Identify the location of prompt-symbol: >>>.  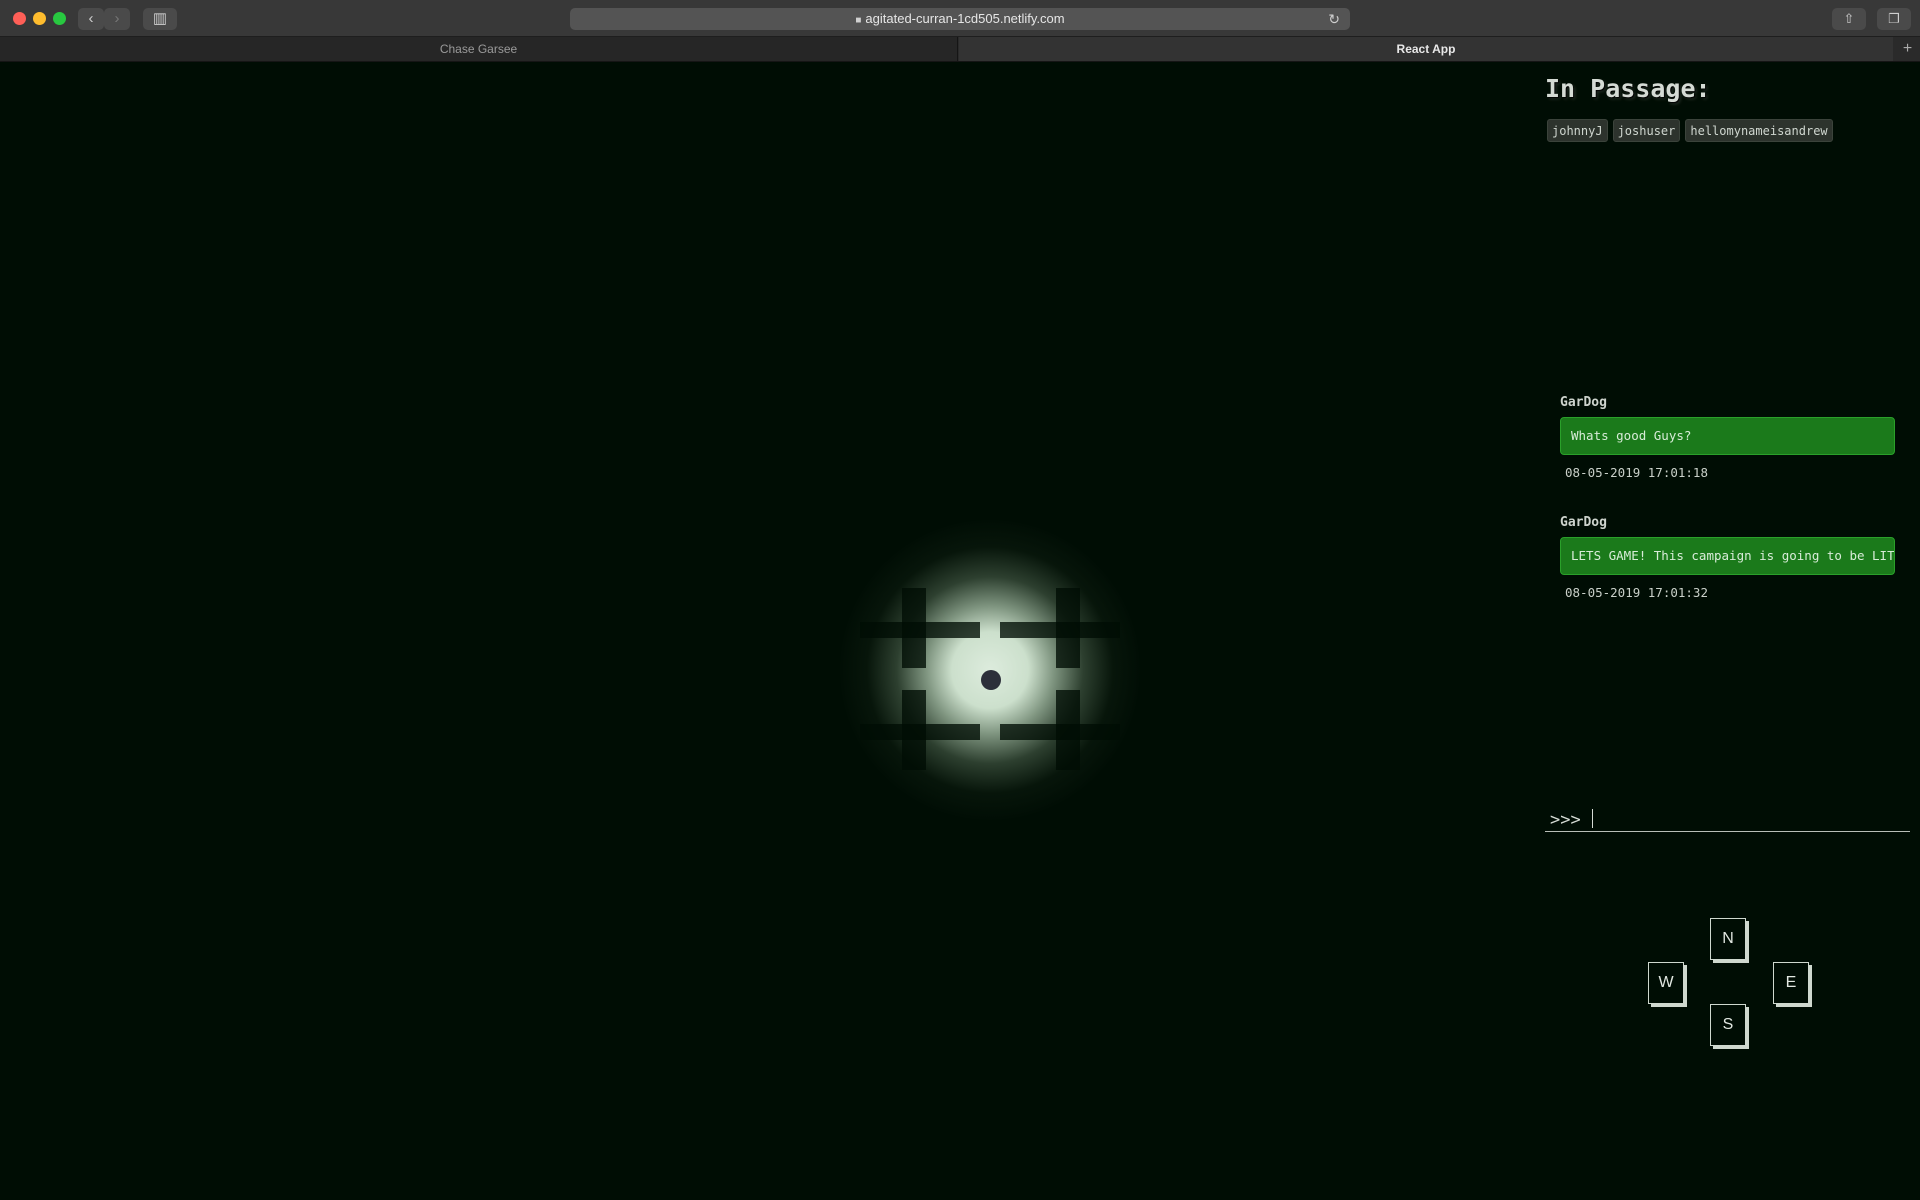
(1565, 820).